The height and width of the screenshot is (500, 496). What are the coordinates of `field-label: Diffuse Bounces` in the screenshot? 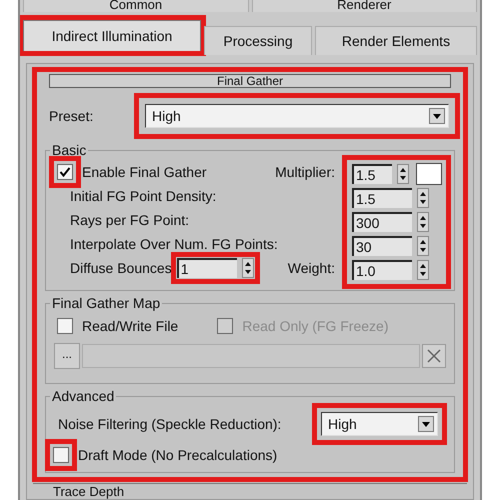 It's located at (121, 268).